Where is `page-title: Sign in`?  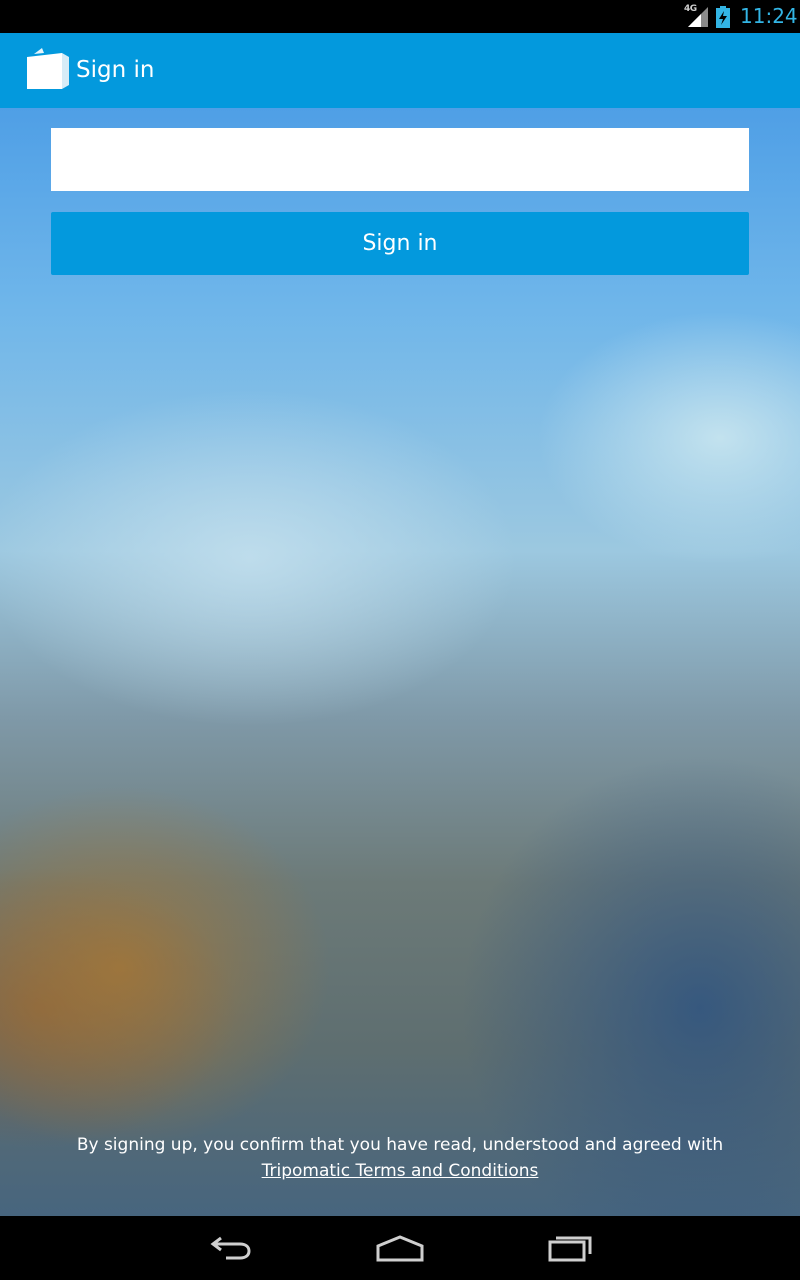 page-title: Sign in is located at coordinates (115, 70).